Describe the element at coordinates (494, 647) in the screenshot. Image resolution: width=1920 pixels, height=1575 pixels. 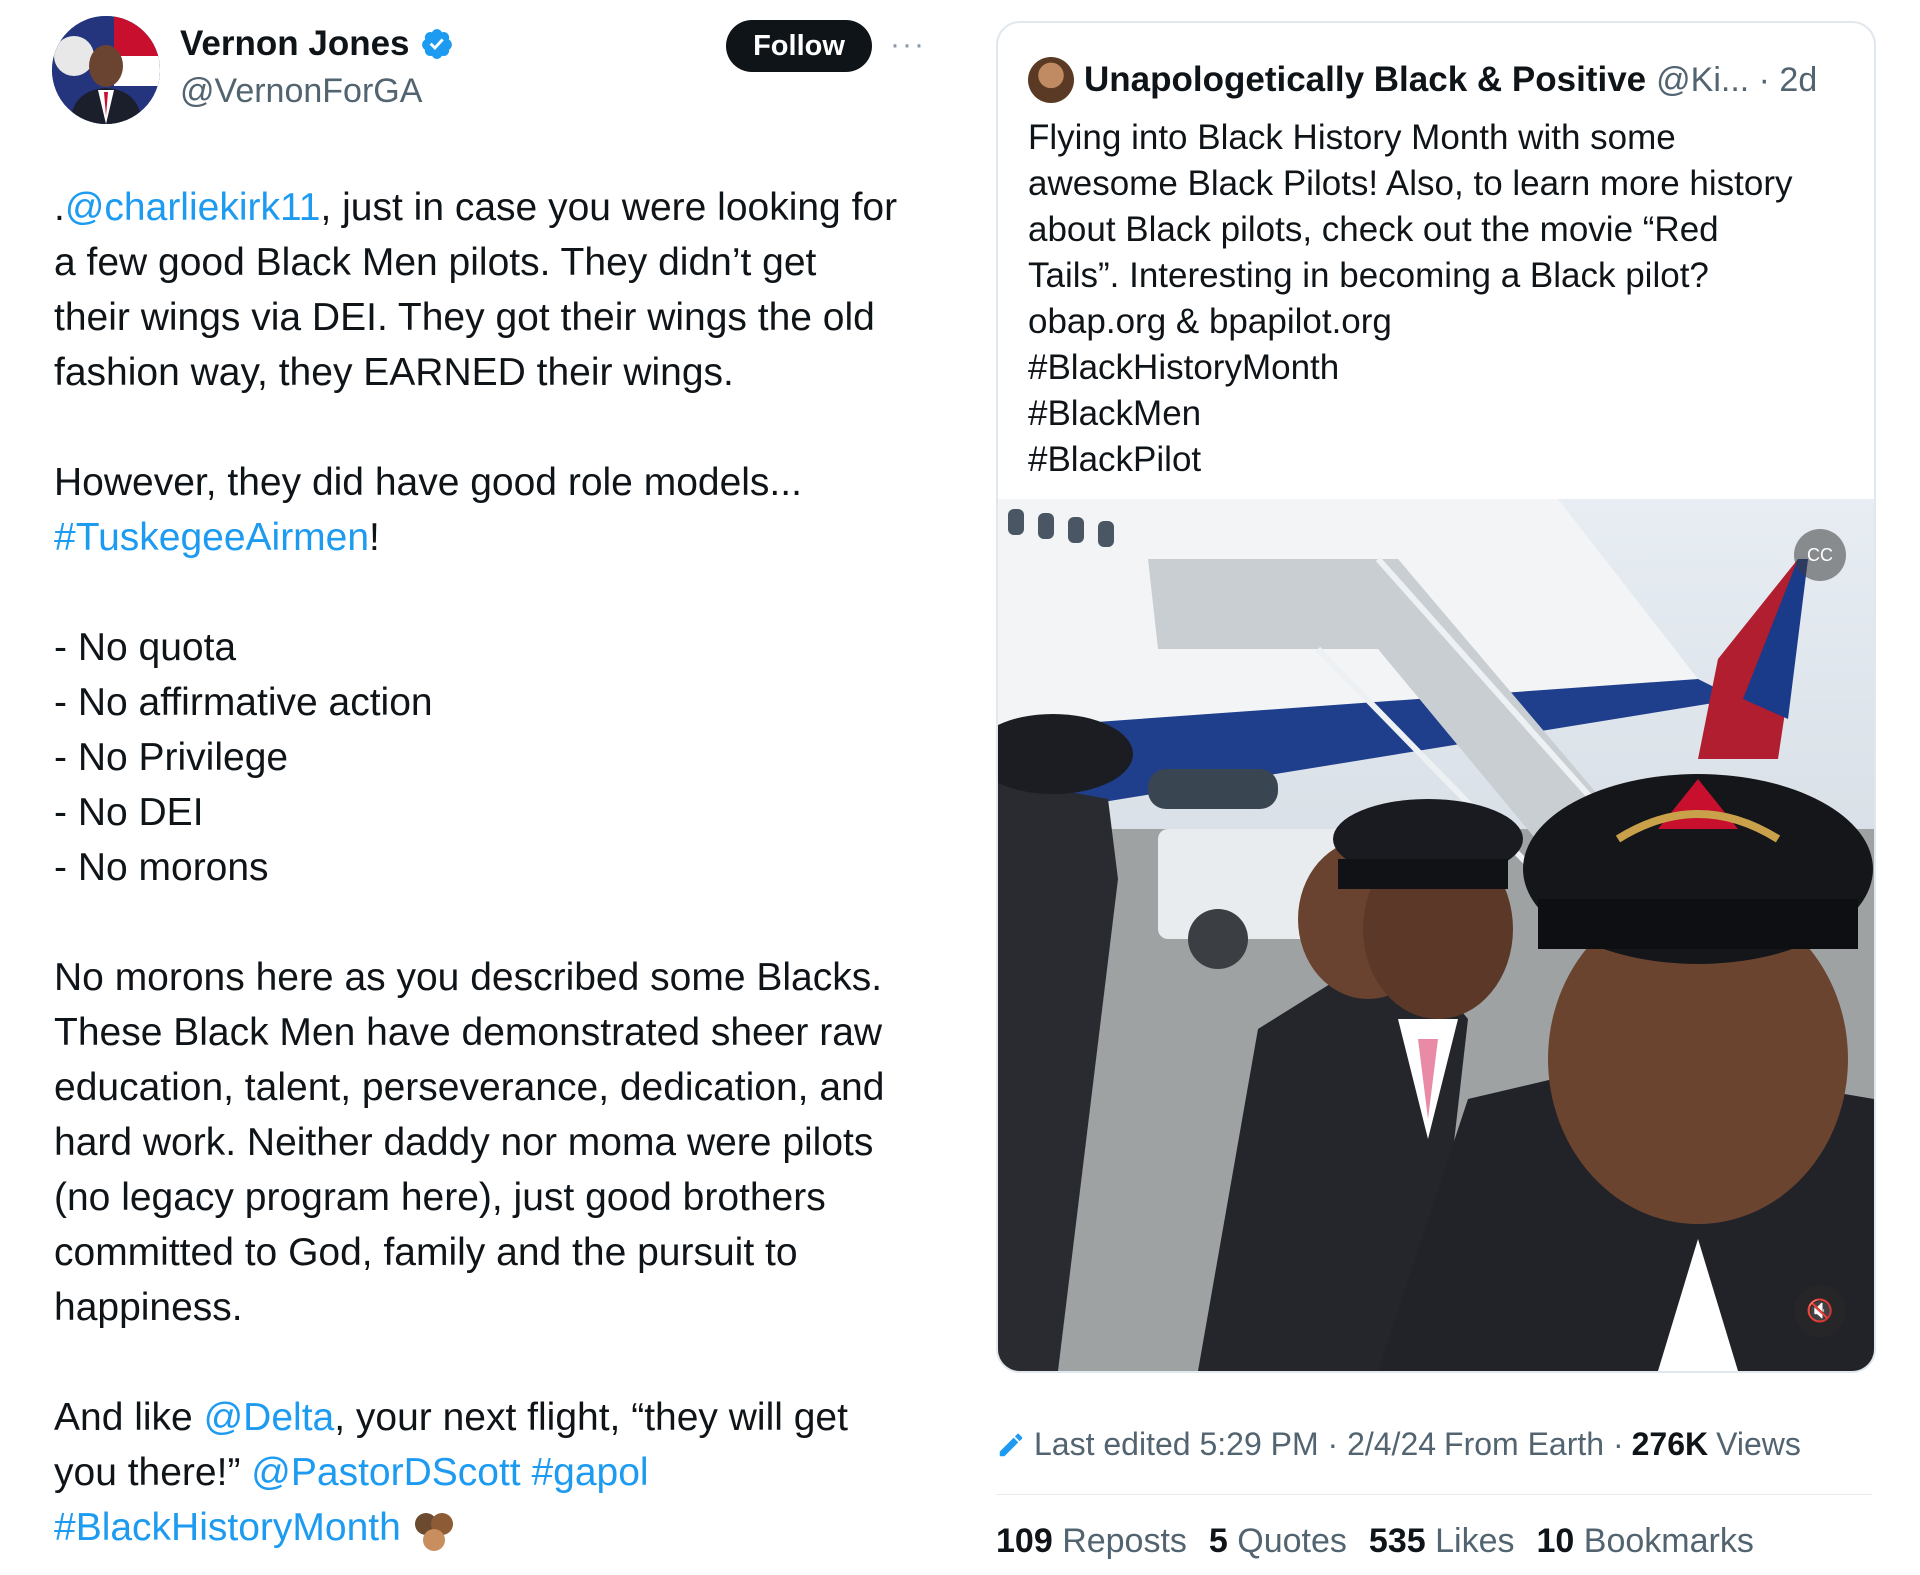
I see `tweet-line: - No quota` at that location.